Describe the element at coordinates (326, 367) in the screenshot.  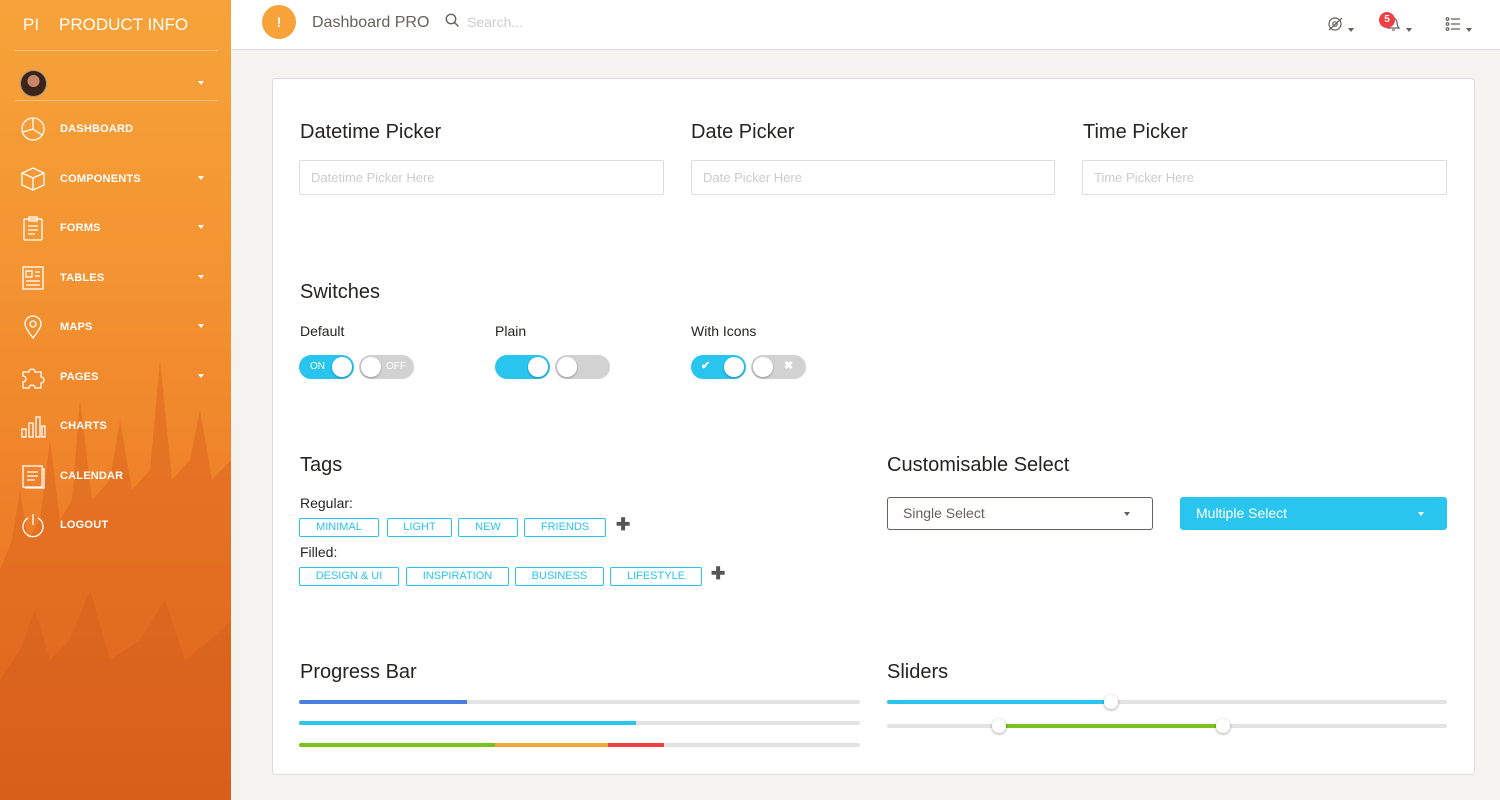
I see `default-switch-on: ON` at that location.